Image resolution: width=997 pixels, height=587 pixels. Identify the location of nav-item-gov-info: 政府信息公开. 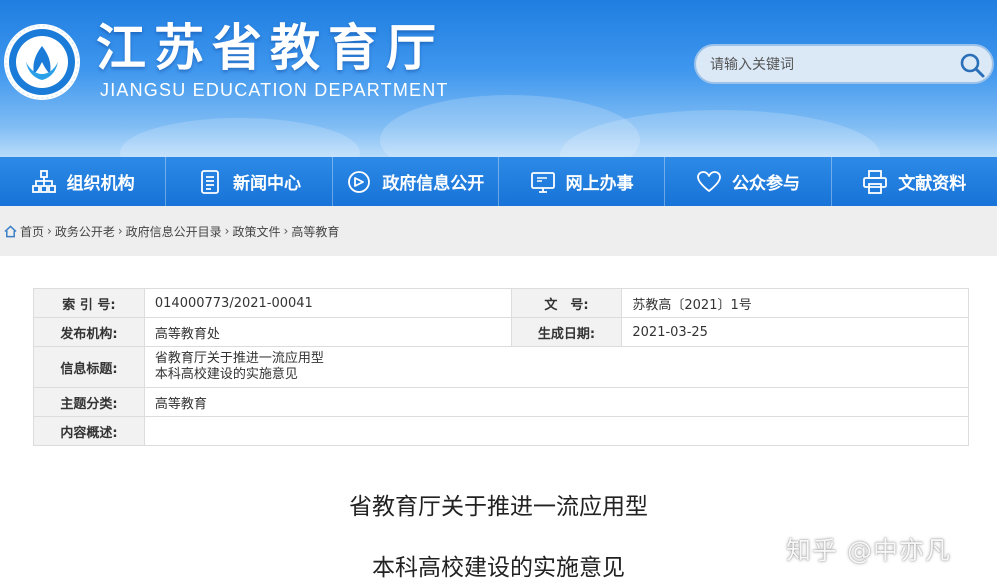
(416, 181).